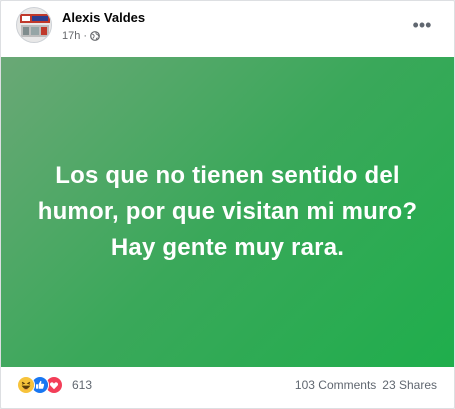 Image resolution: width=455 pixels, height=409 pixels. What do you see at coordinates (227, 28) in the screenshot?
I see `post-header: Alexis Valdes 17h · •••` at bounding box center [227, 28].